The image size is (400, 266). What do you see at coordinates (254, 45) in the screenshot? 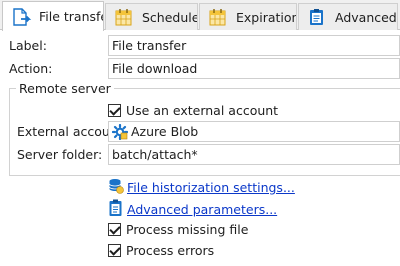
I see `label-field: File transfer` at bounding box center [254, 45].